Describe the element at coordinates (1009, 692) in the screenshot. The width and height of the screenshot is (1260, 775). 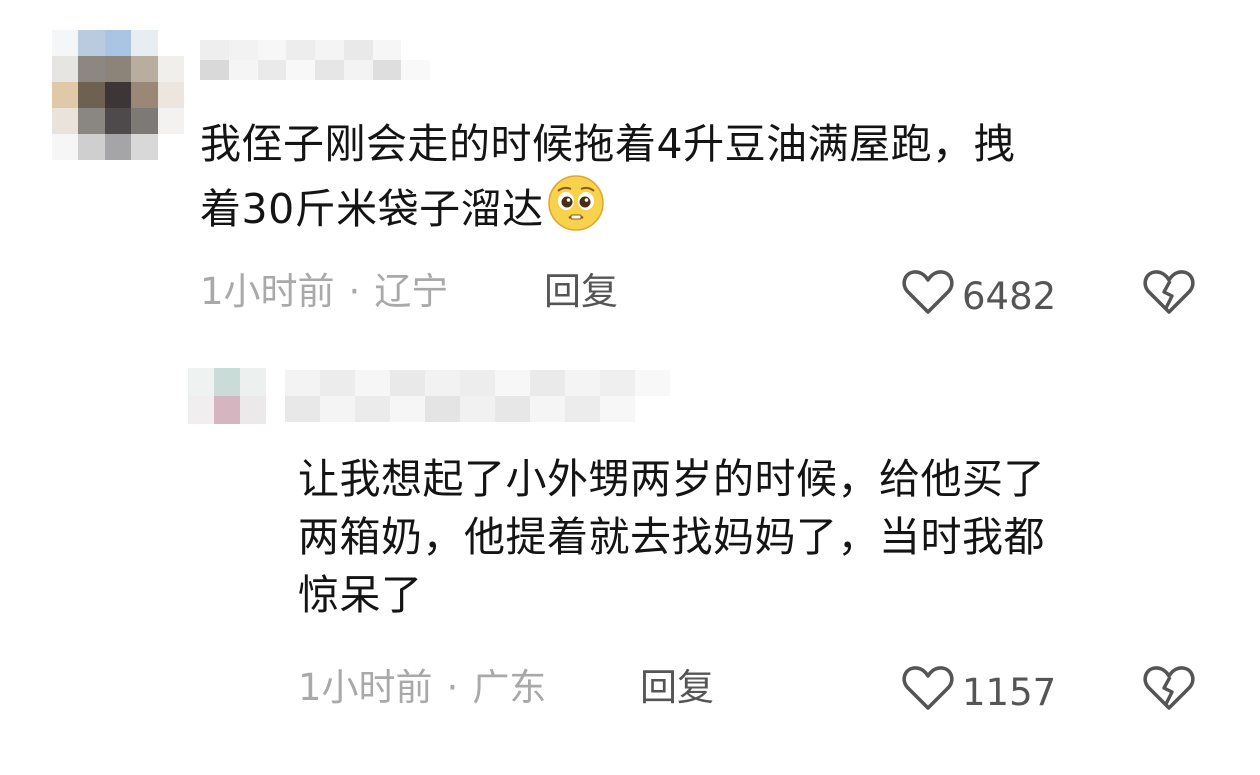
I see `like-count: 1157` at that location.